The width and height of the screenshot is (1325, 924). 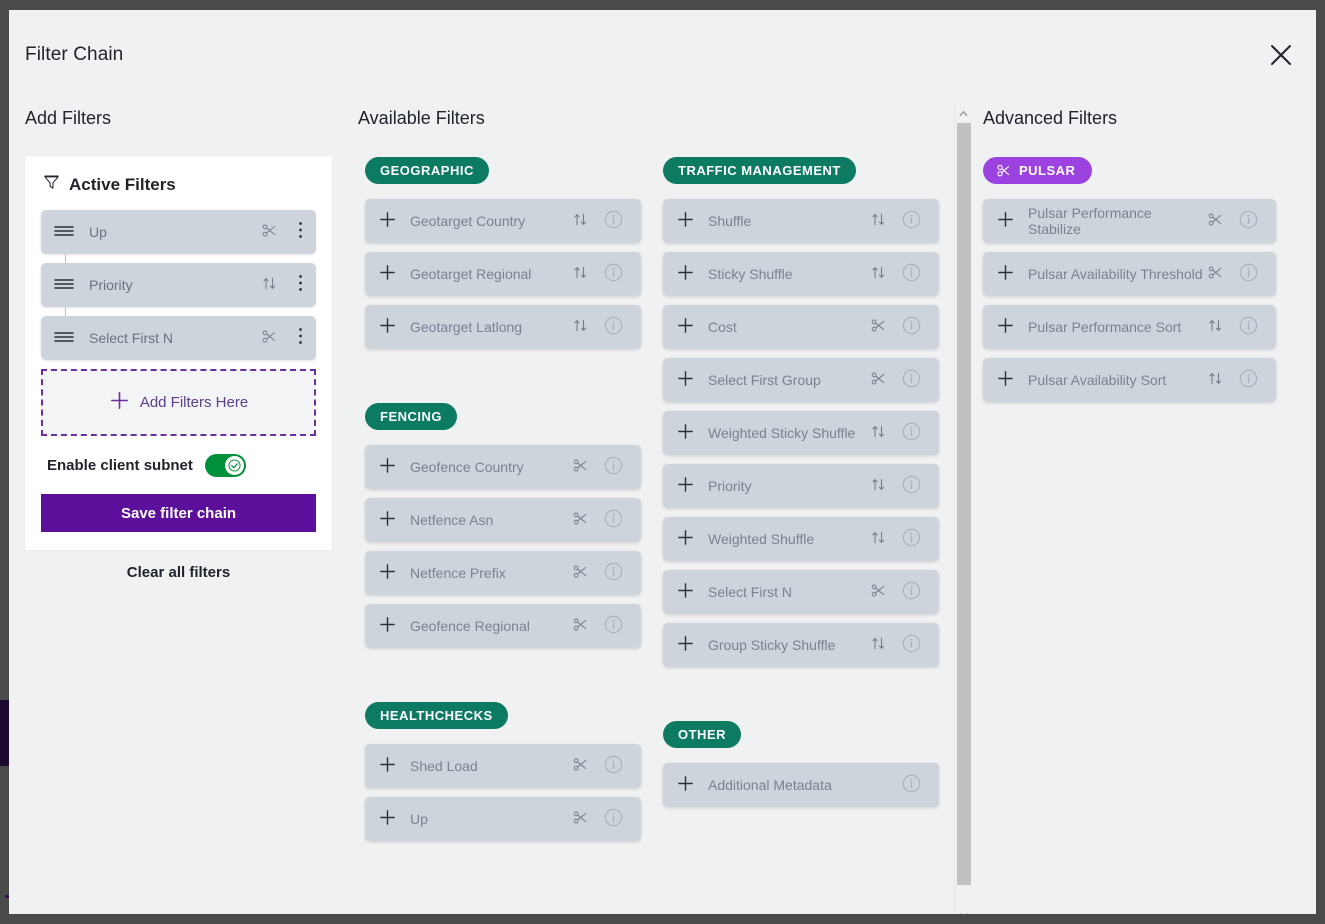 I want to click on scroll-down-icon, so click(x=963, y=910).